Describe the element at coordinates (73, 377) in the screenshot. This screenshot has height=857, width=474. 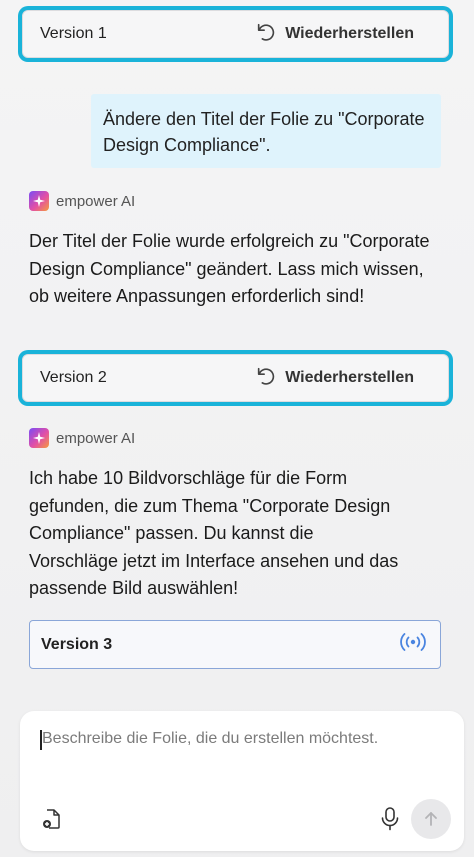
I see `version-2-label: Version 2` at that location.